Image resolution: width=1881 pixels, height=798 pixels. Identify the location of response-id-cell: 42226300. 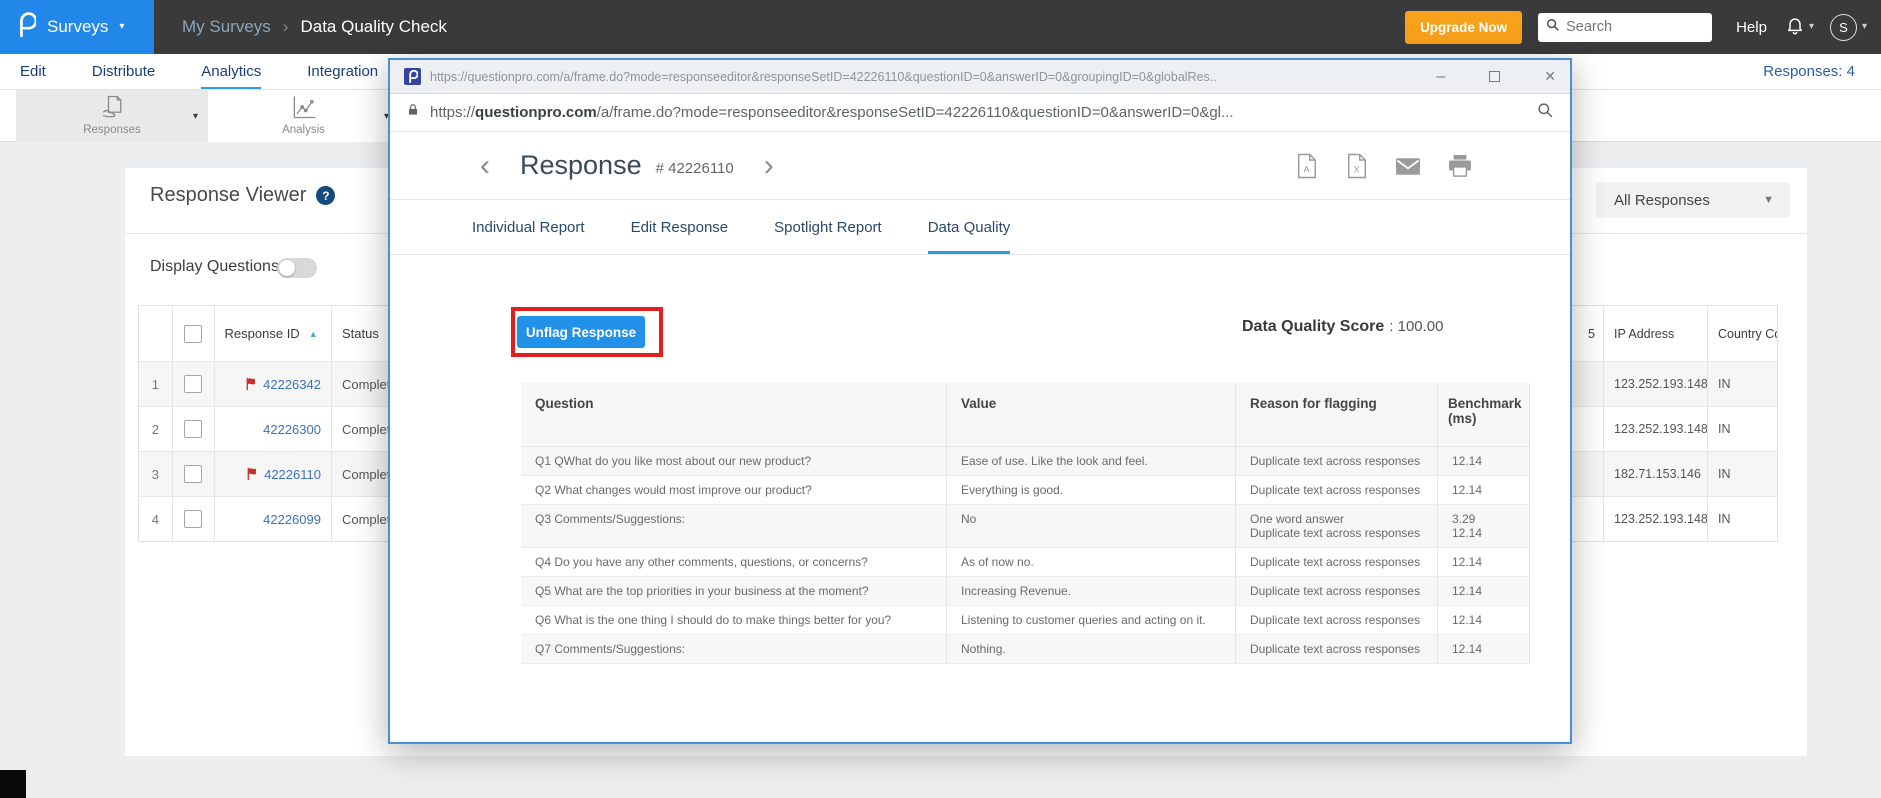
(273, 429).